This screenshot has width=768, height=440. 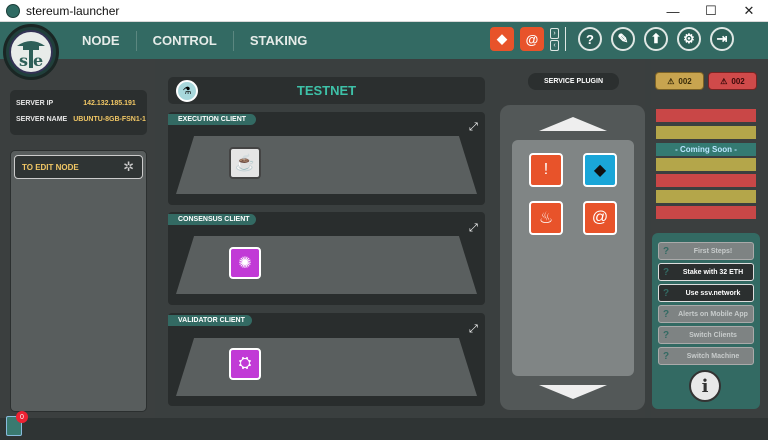 What do you see at coordinates (573, 124) in the screenshot?
I see `scroll-up-arrow-icon` at bounding box center [573, 124].